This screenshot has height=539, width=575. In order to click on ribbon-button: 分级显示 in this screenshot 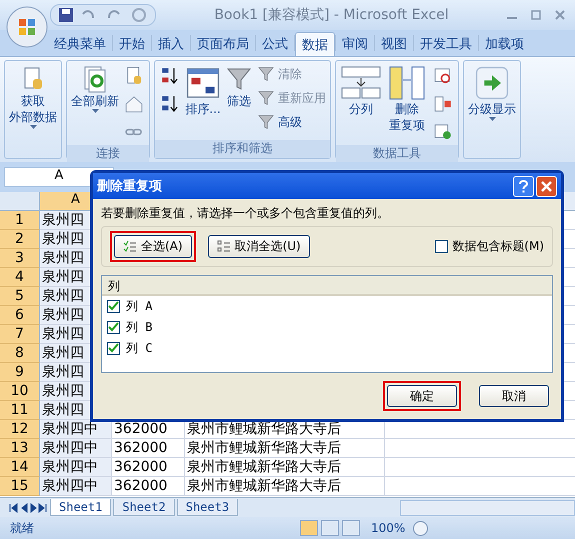, I will do `click(492, 92)`.